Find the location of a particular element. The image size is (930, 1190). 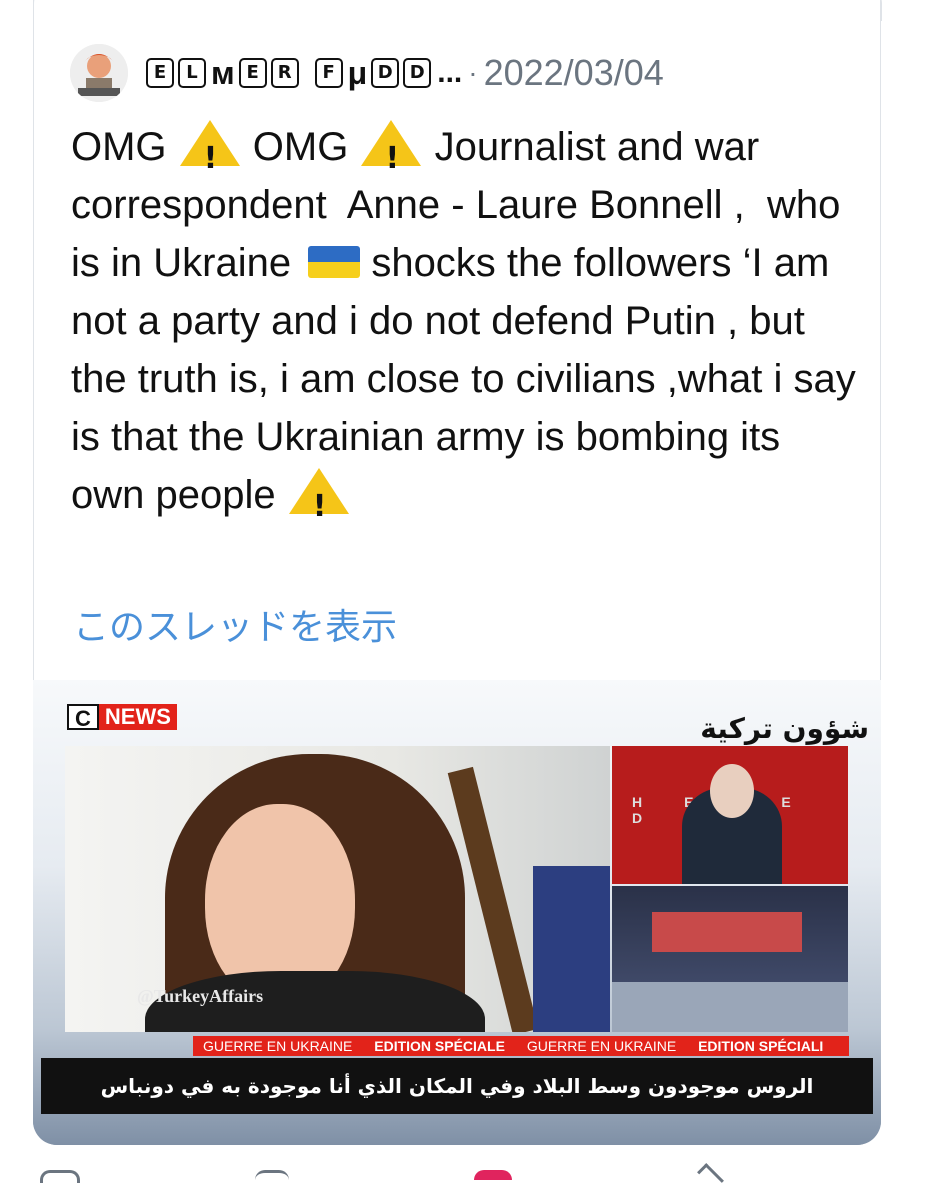

video-blue-panel is located at coordinates (571, 949).